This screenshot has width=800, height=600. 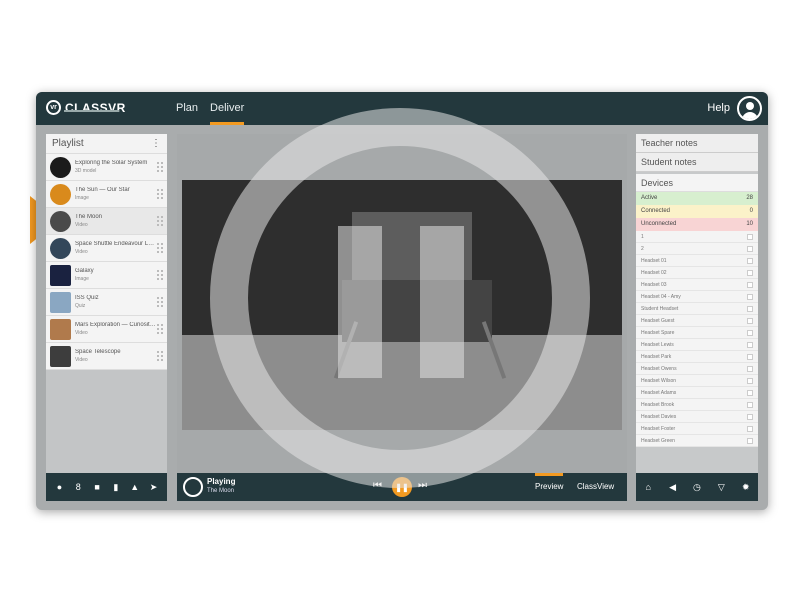 I want to click on teacher-notes-section: Teacher notes, so click(x=697, y=143).